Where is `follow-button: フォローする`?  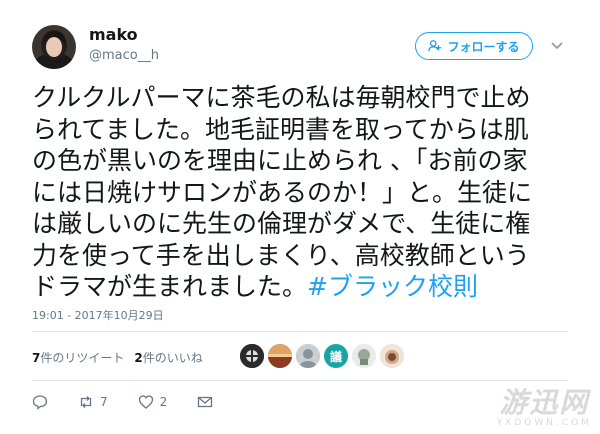 follow-button: フォローする is located at coordinates (474, 46).